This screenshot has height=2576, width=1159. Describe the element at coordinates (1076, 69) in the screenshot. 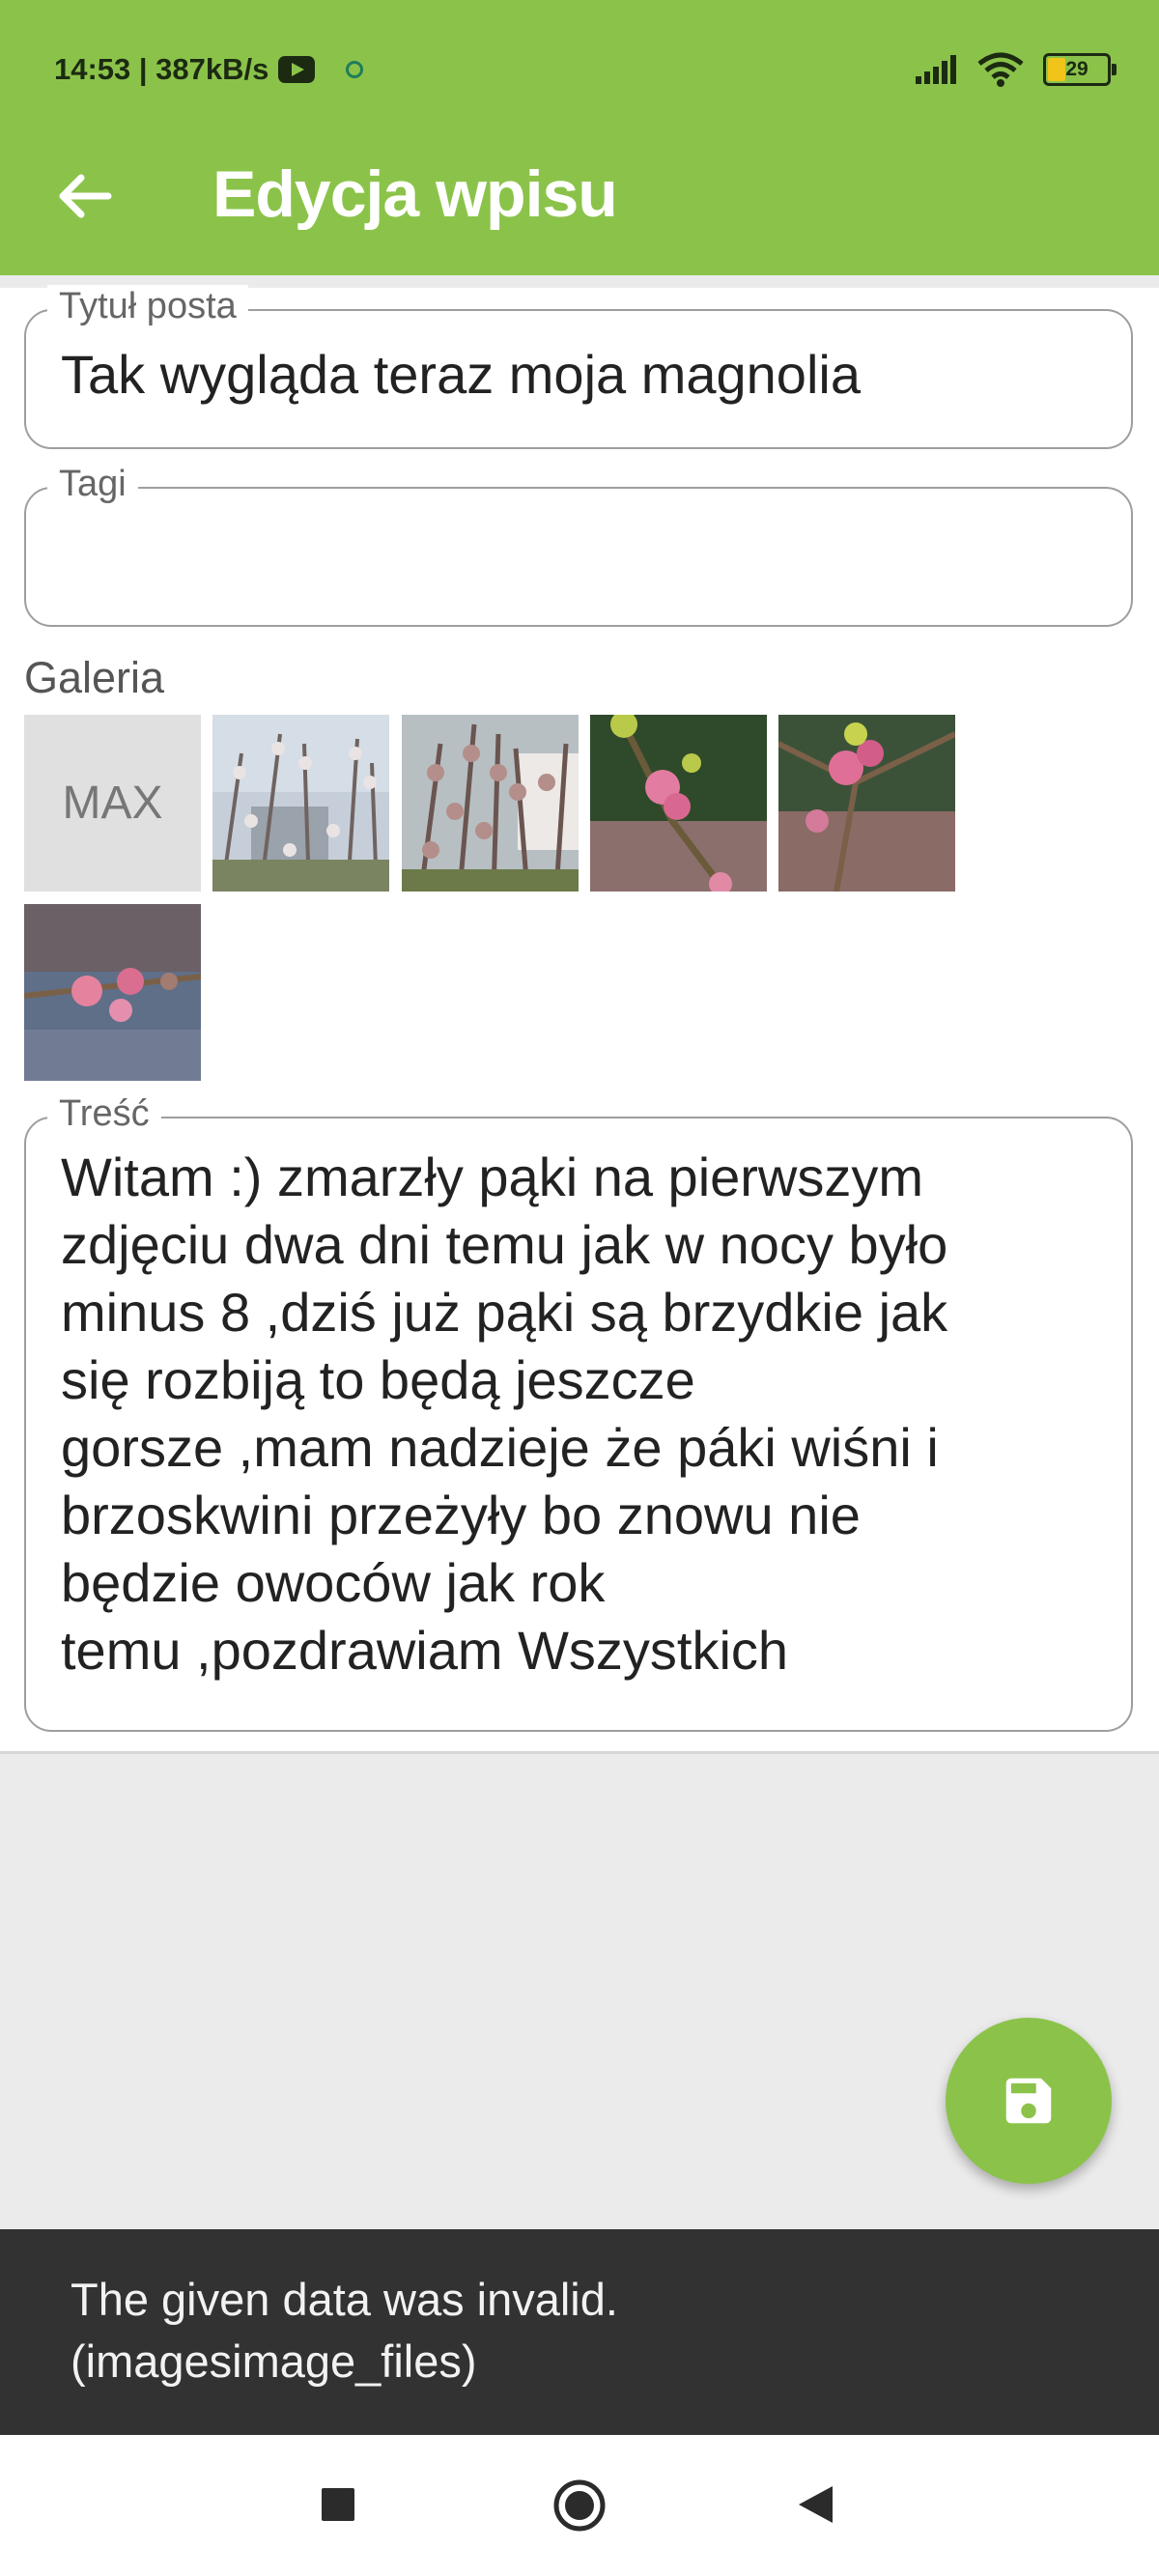

I see `battery-level: 29` at that location.